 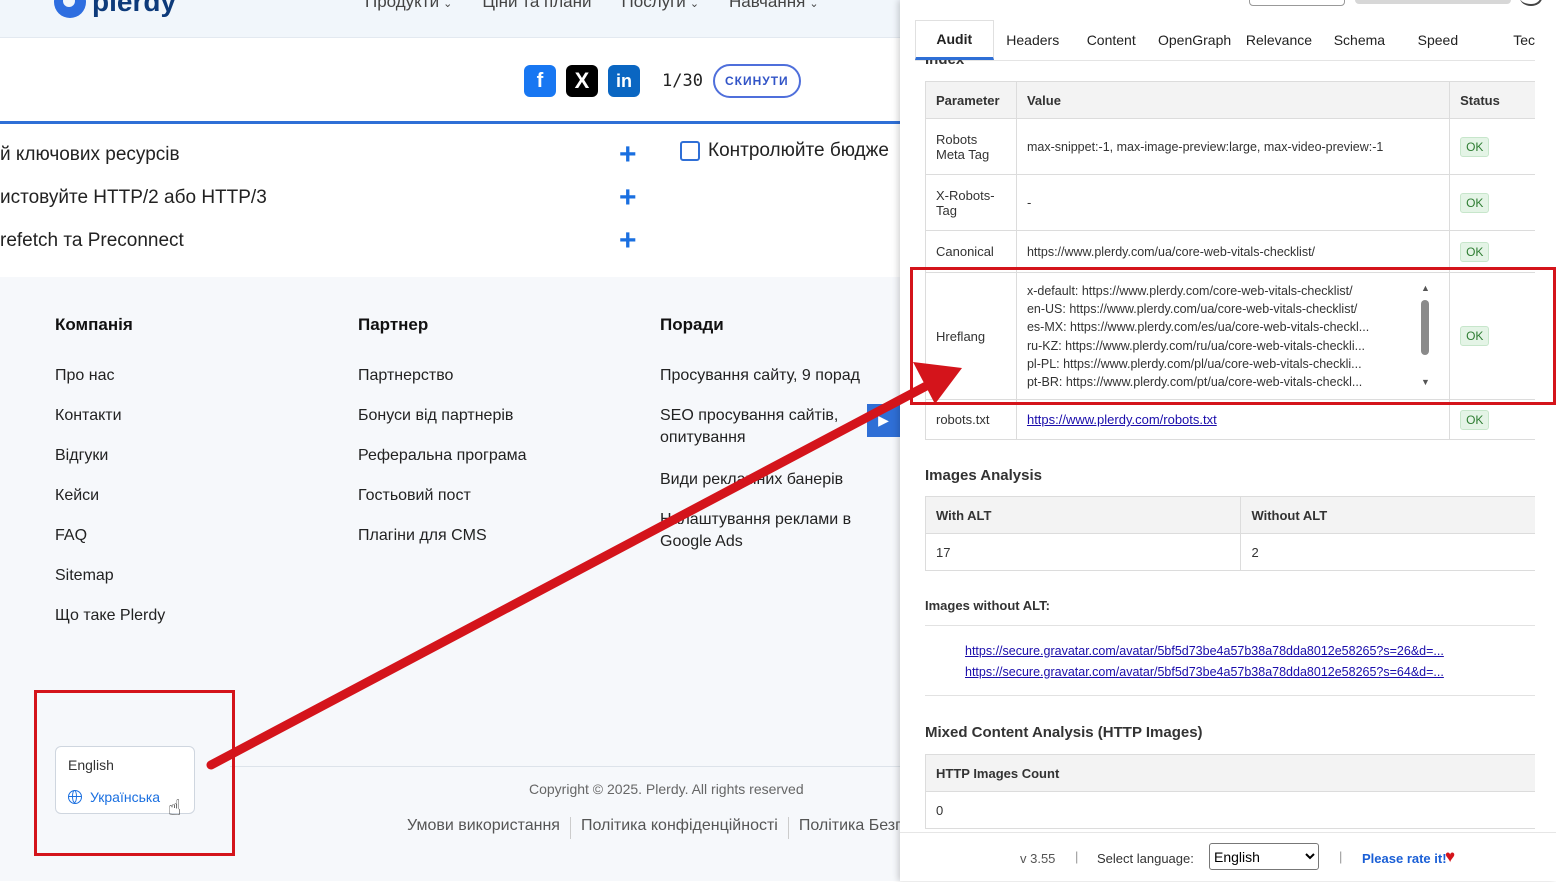 What do you see at coordinates (110, 505) in the screenshot?
I see `footer-link: Кейси` at bounding box center [110, 505].